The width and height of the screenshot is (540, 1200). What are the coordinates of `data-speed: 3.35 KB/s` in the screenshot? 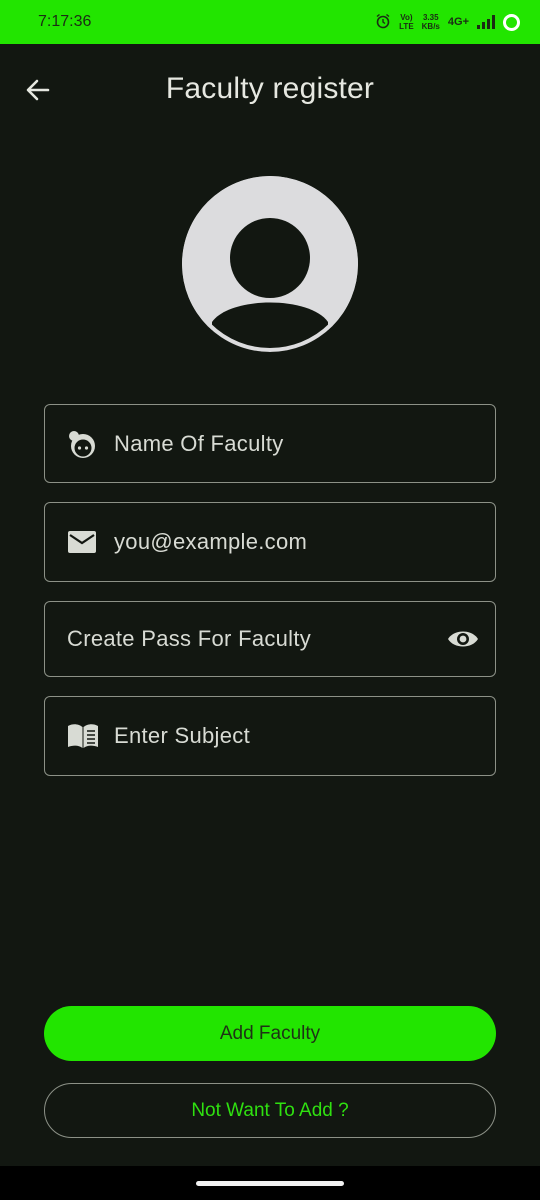 It's located at (431, 22).